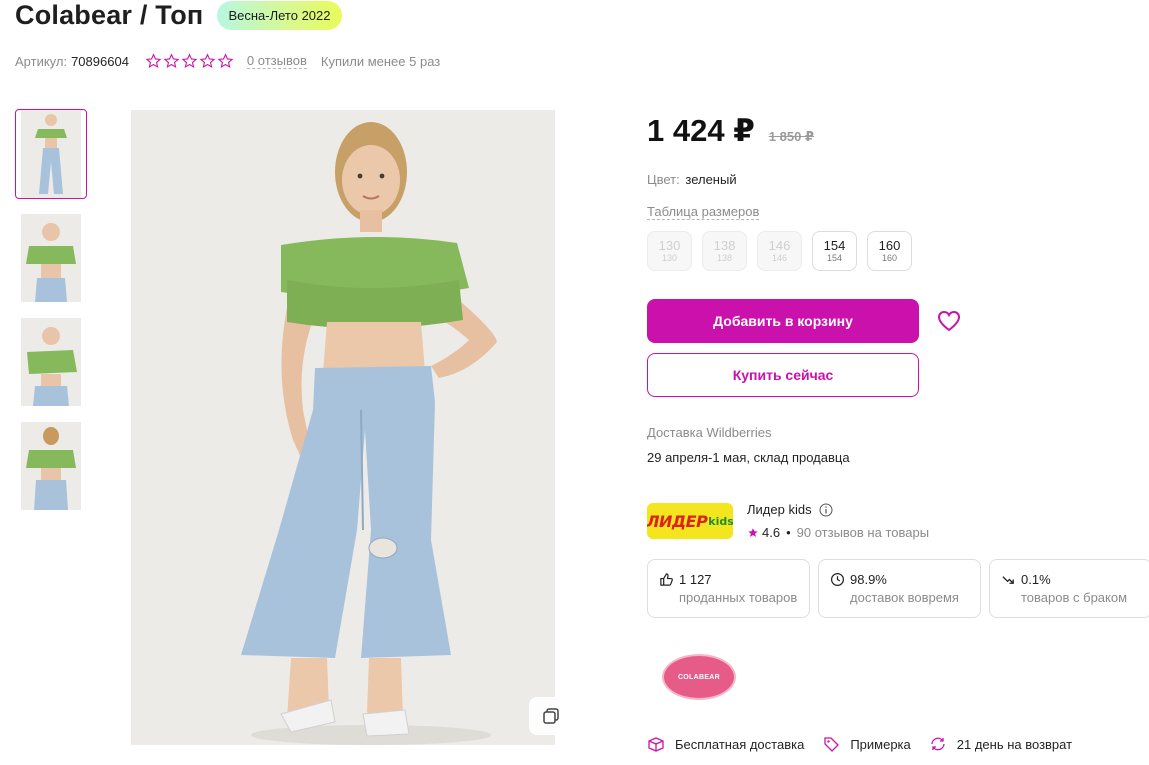 This screenshot has width=1149, height=765. What do you see at coordinates (724, 245) in the screenshot?
I see `size-main-label: 138` at bounding box center [724, 245].